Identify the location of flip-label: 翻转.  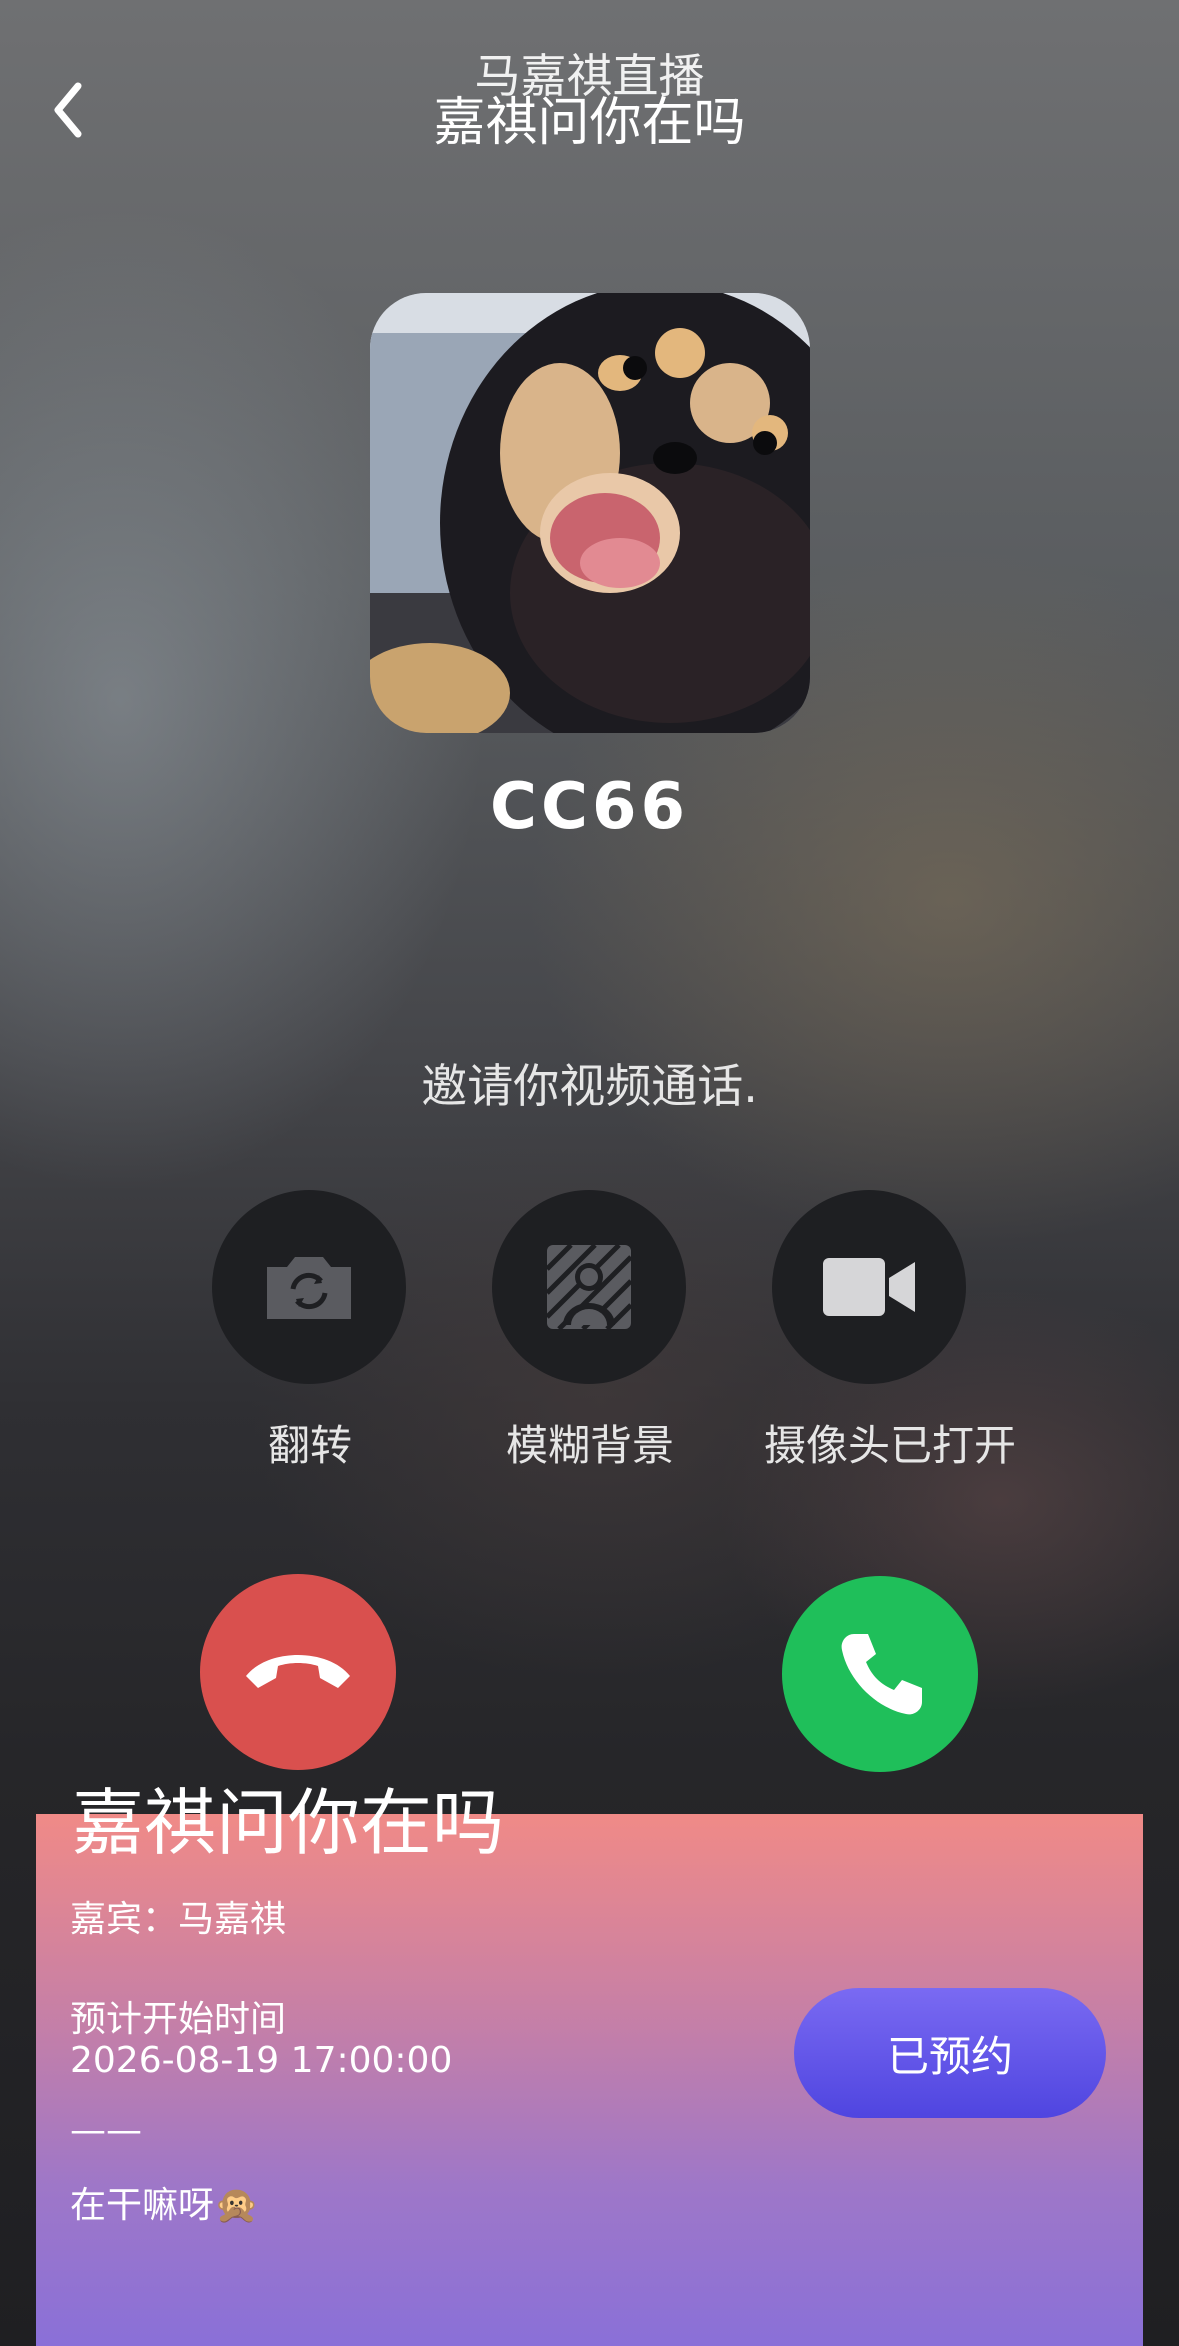
(309, 1445).